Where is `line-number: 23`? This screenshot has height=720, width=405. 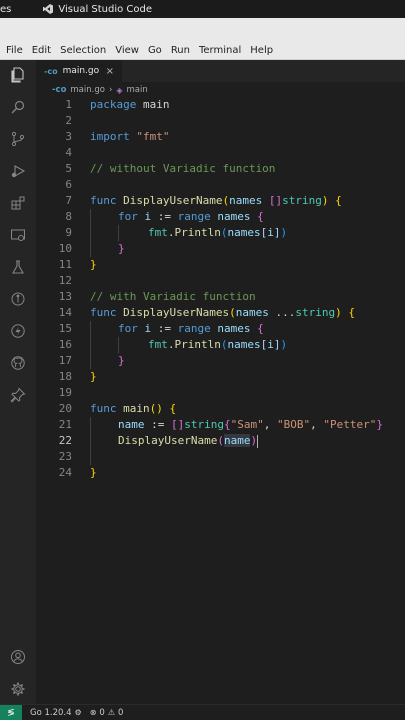
line-number: 23 is located at coordinates (65, 456).